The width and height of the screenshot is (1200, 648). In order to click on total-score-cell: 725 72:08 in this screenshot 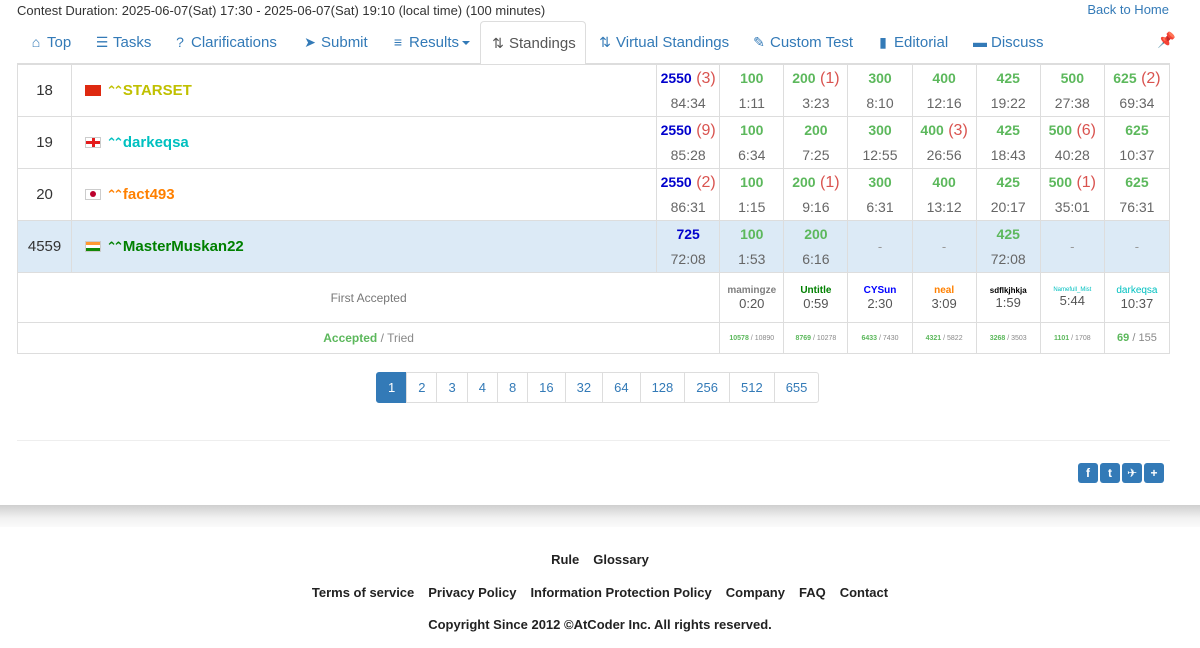, I will do `click(688, 246)`.